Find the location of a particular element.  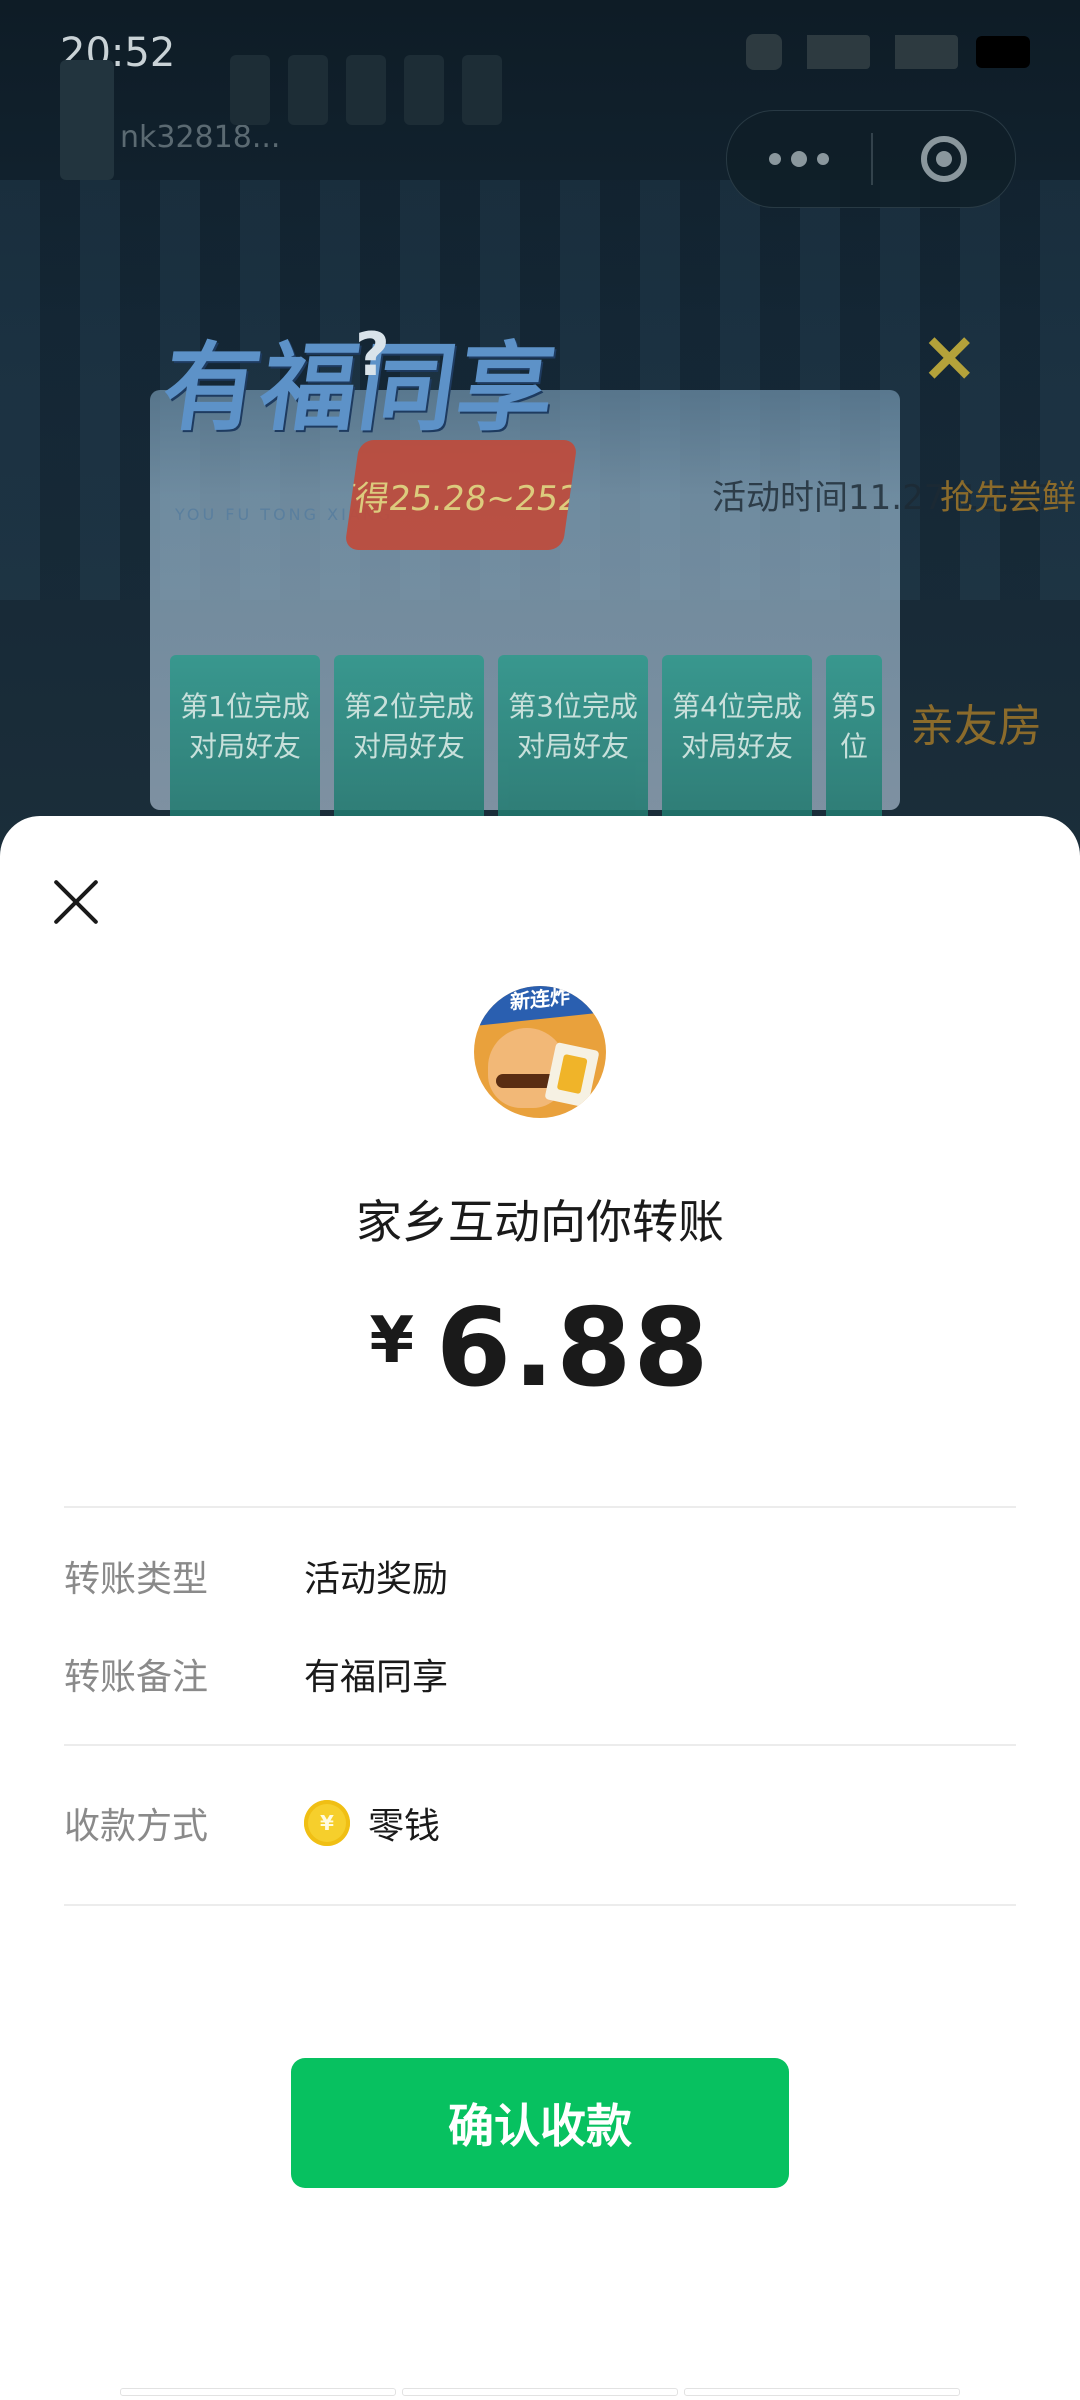

detail-row-type: 转账类型 活动奖励 is located at coordinates (540, 1576).